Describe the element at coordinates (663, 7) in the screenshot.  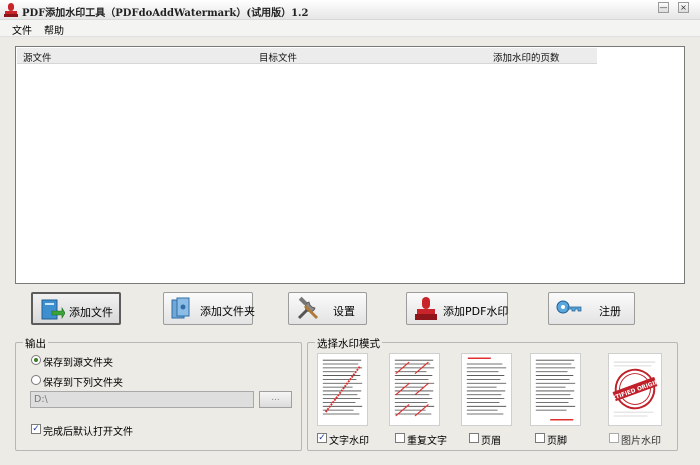
I see `minimize-button: —` at that location.